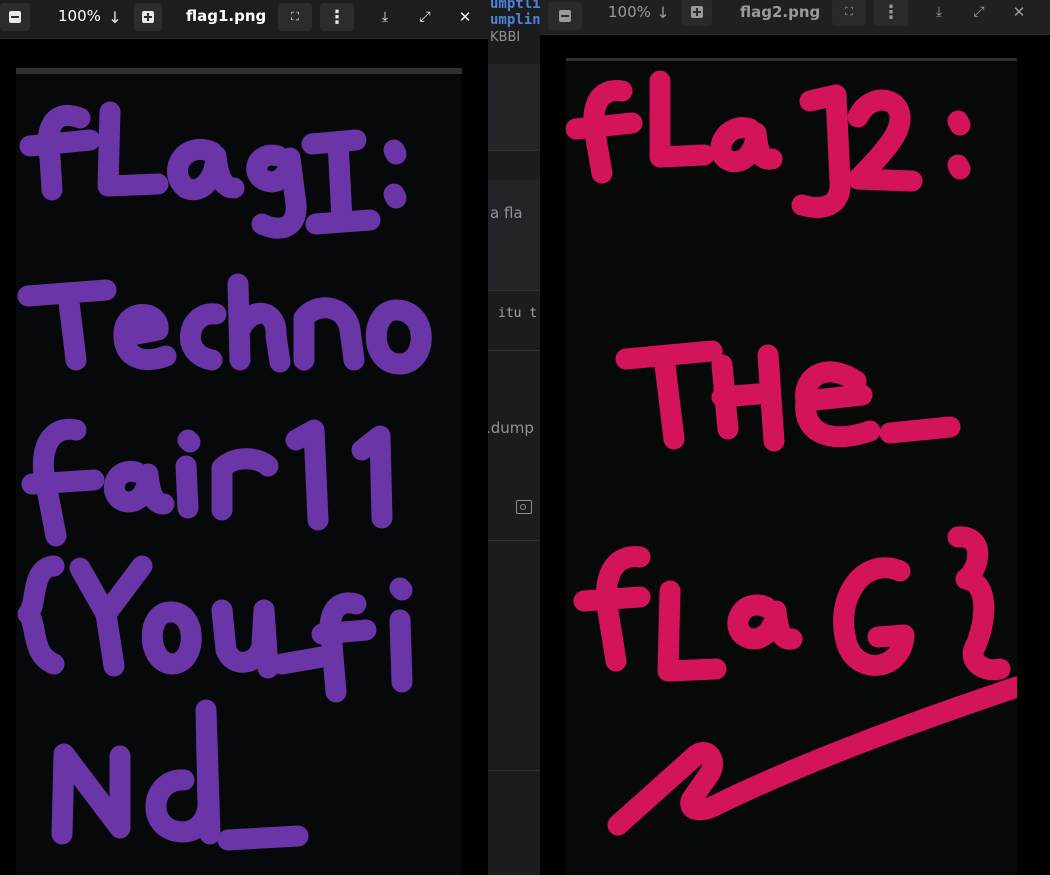 Image resolution: width=1050 pixels, height=875 pixels. I want to click on editor-text: .dump, so click(510, 428).